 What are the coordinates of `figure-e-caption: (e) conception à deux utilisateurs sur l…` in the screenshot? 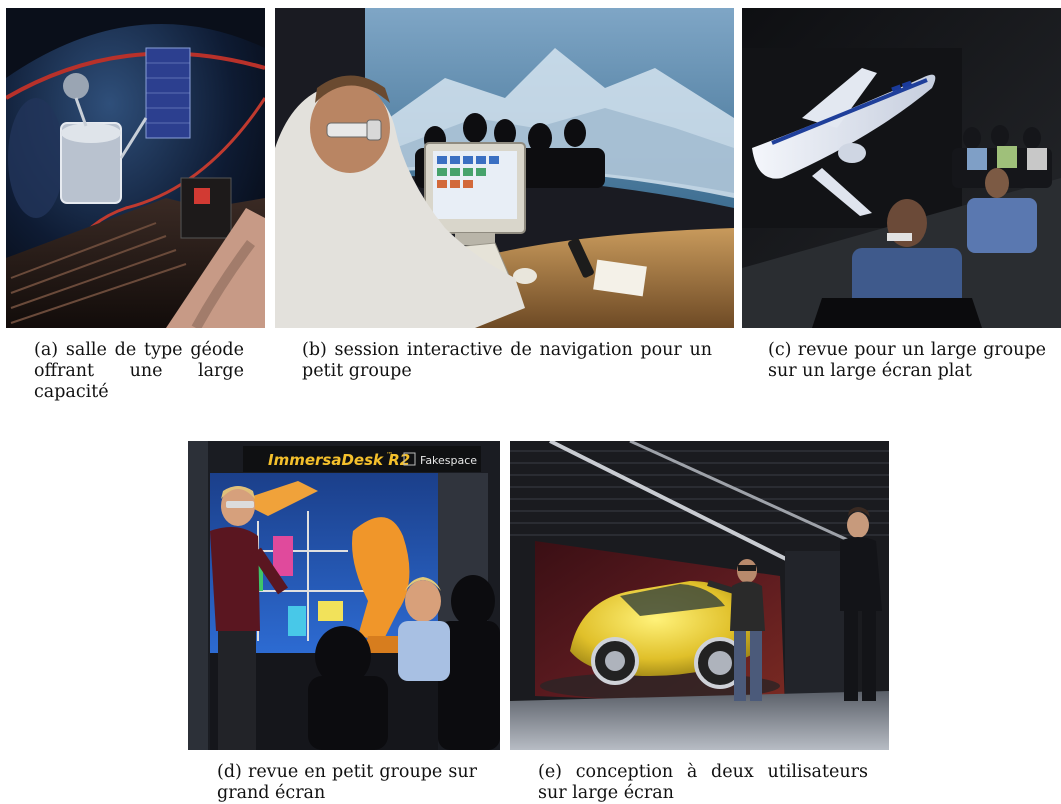 It's located at (703, 782).